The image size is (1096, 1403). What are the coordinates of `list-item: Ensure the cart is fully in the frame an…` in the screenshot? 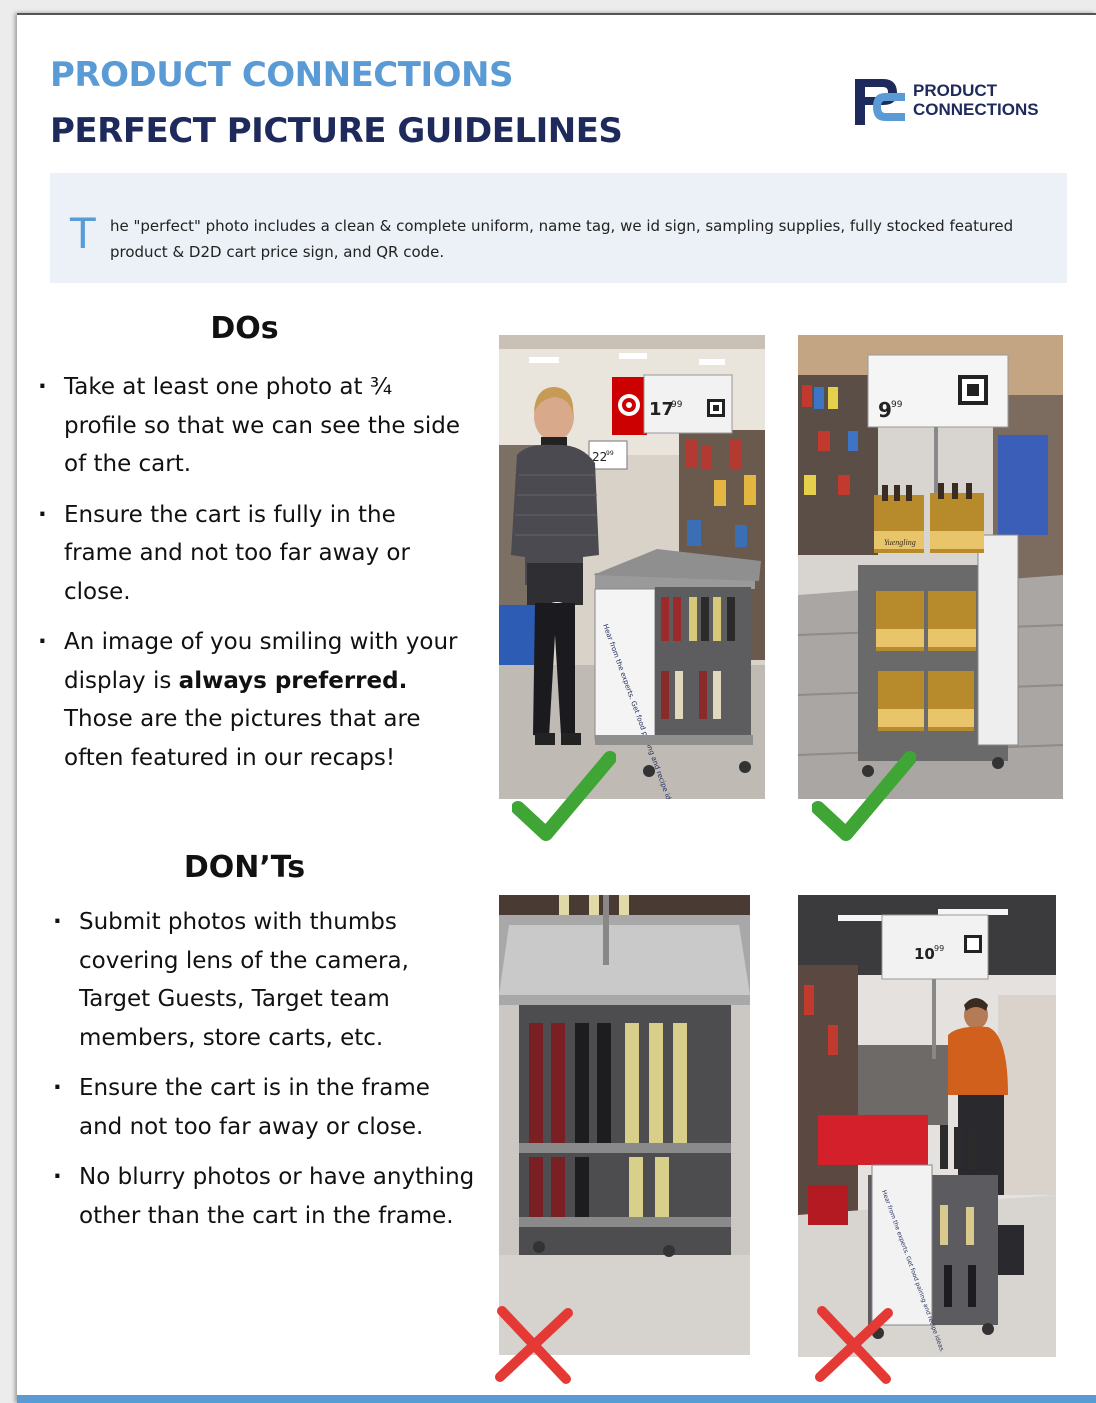 It's located at (251, 554).